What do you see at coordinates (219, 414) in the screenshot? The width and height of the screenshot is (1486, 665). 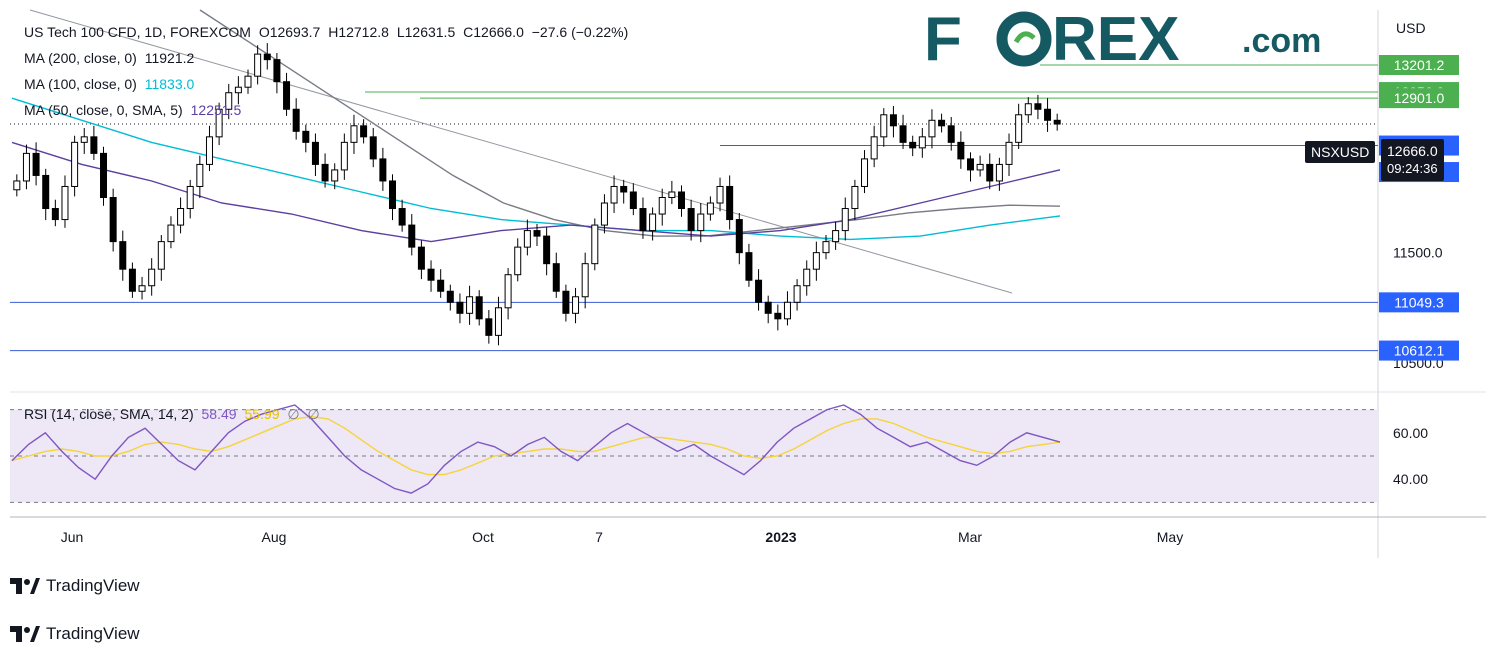 I see `rsi-value: 58.49` at bounding box center [219, 414].